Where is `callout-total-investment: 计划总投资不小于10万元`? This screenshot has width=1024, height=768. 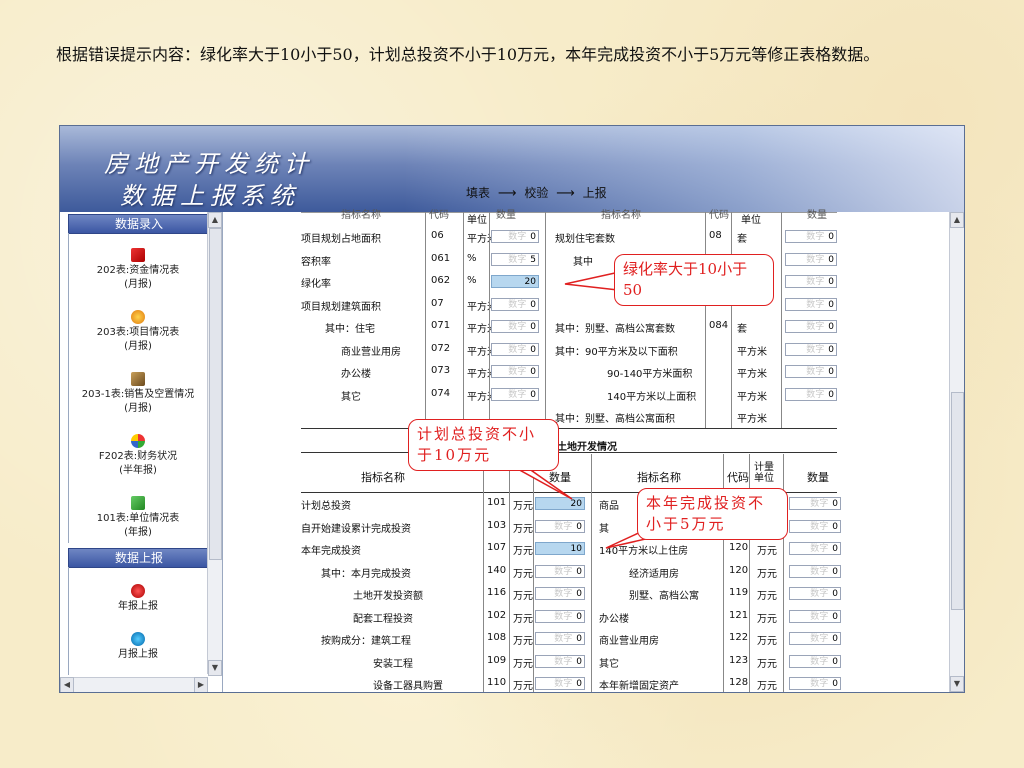
callout-total-investment: 计划总投资不小于10万元 is located at coordinates (483, 445).